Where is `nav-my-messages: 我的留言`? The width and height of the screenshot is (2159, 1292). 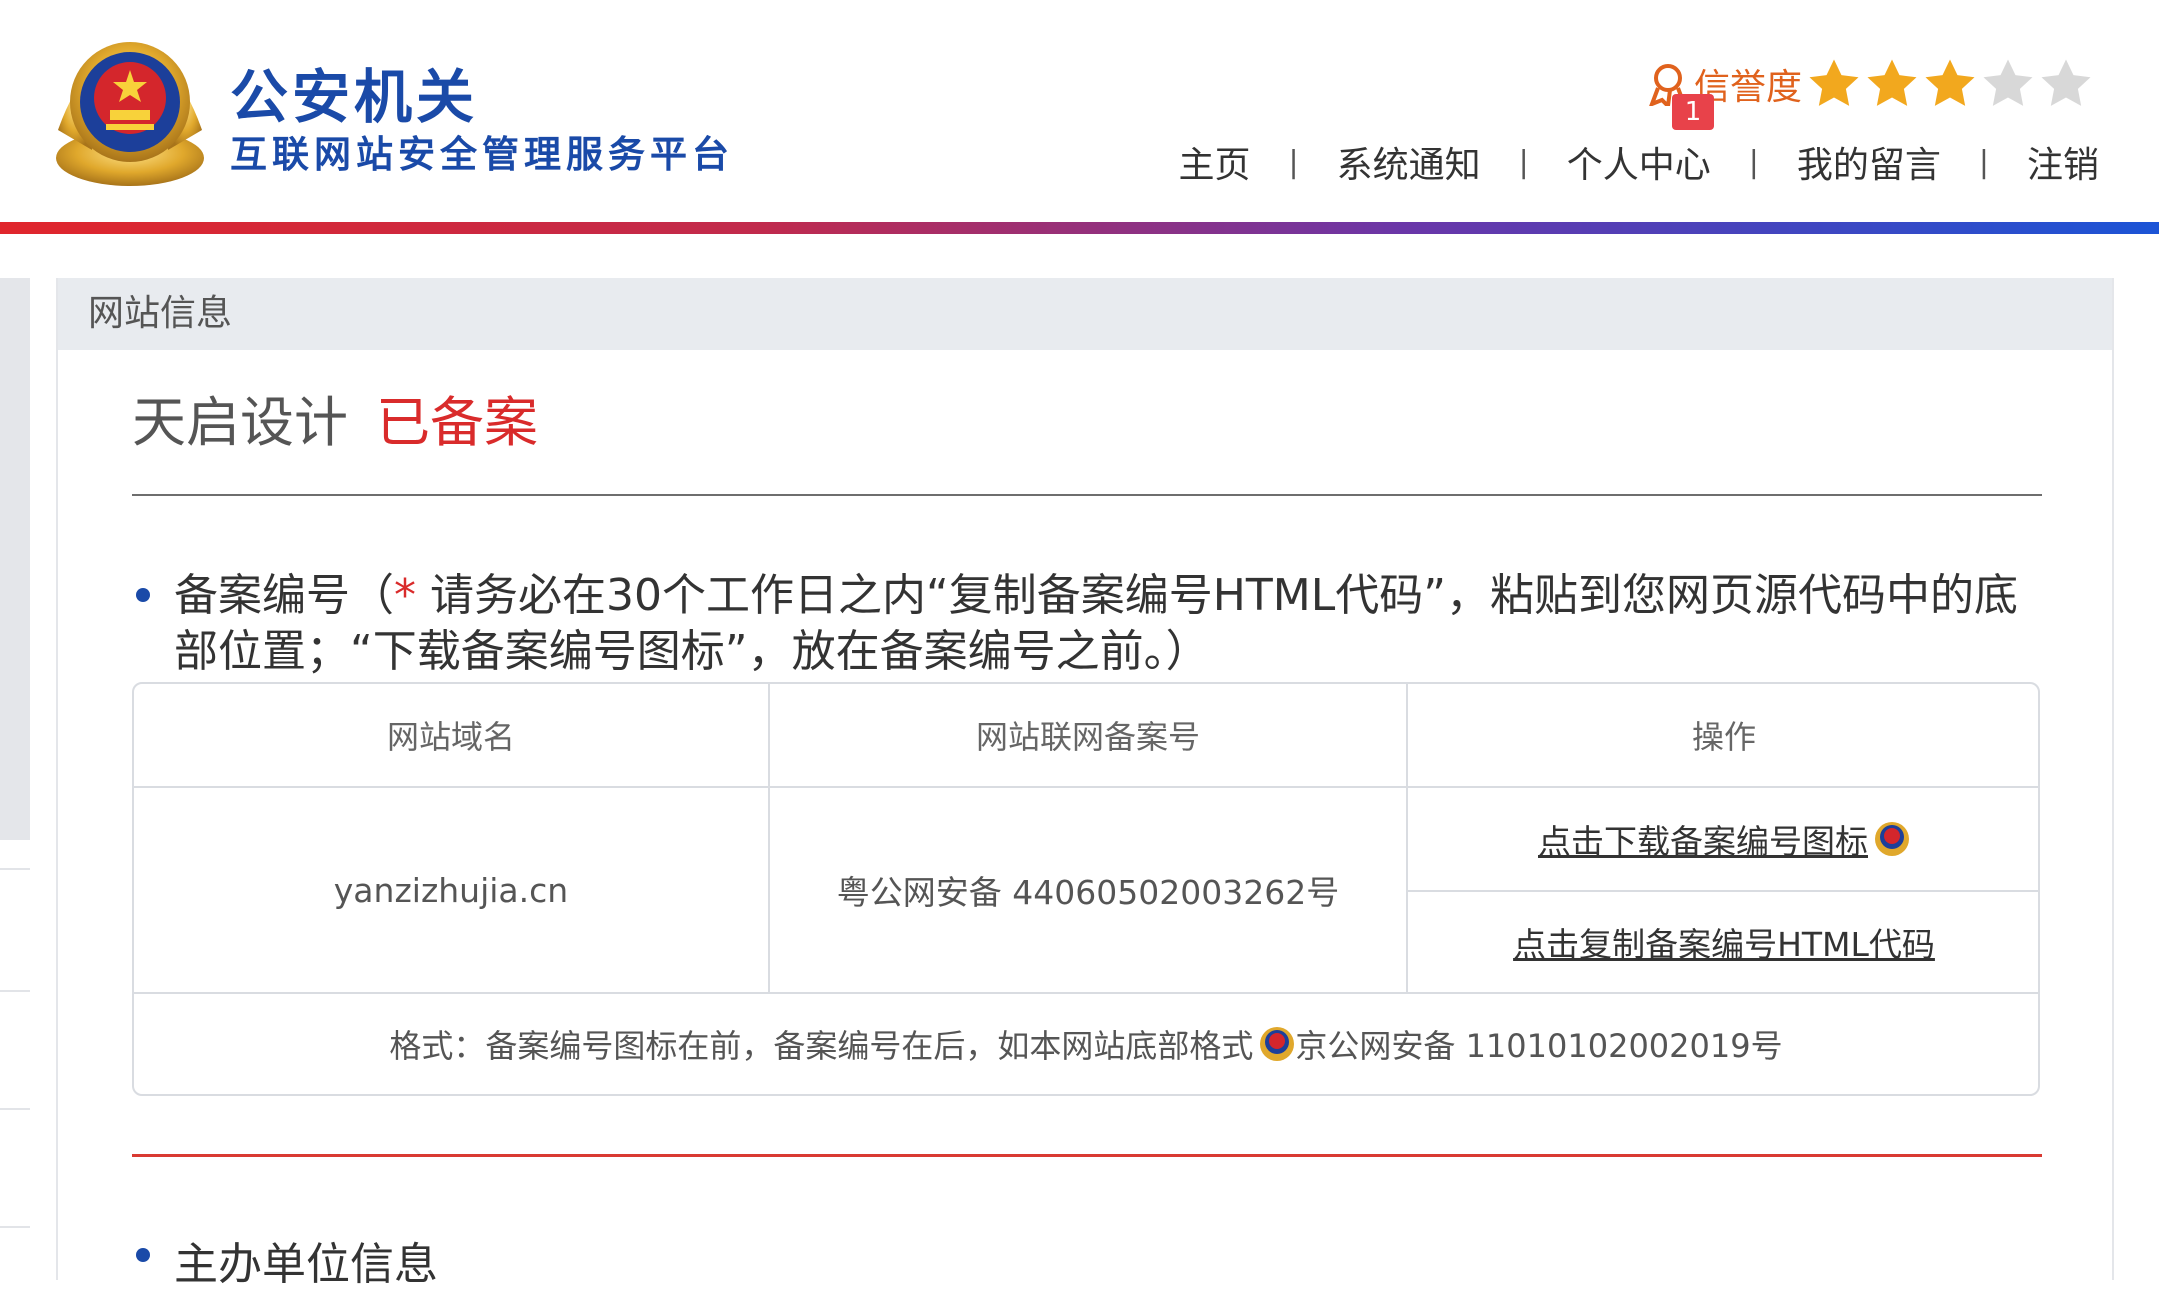 nav-my-messages: 我的留言 is located at coordinates (1869, 162).